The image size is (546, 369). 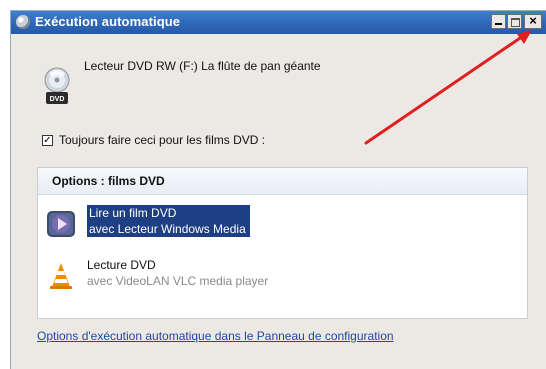 I want to click on option-2-subtitle: avec VideoLAN VLC media player, so click(x=178, y=281).